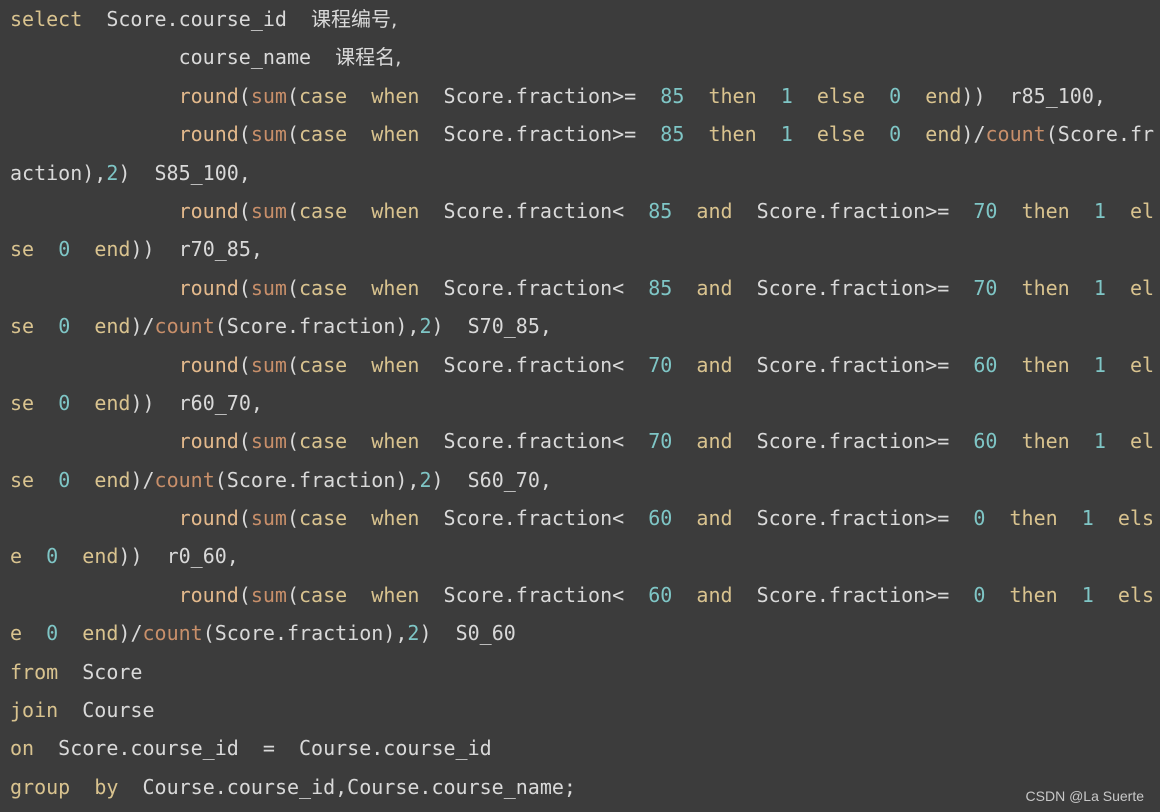  I want to click on text-token: Course.course_id,Course.course_name;, so click(347, 786).